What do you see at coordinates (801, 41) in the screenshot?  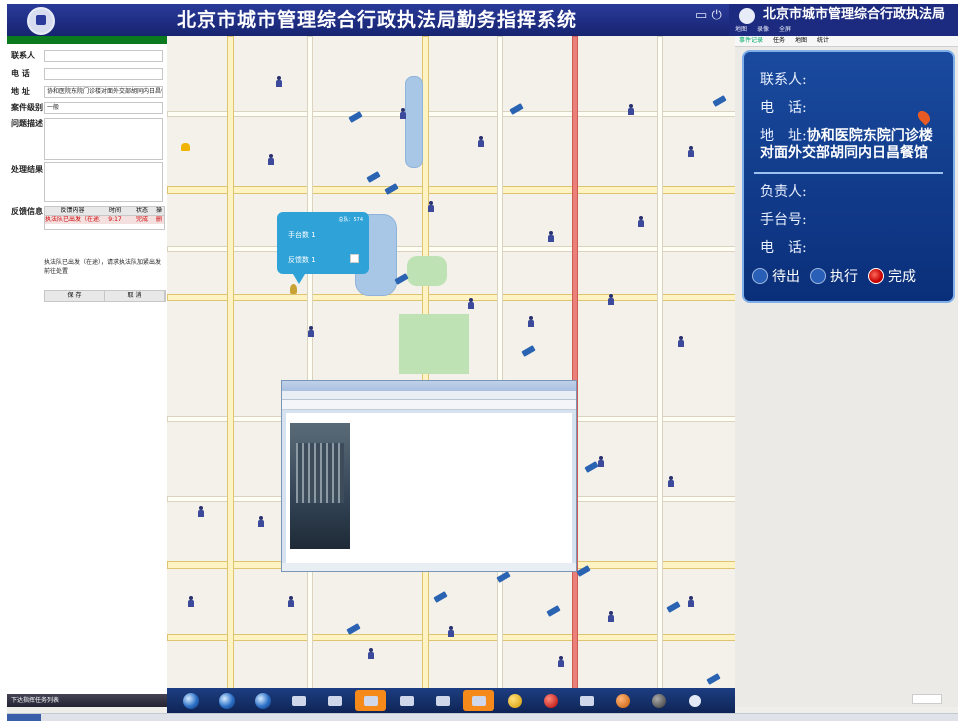 I see `tab-map: 地图` at bounding box center [801, 41].